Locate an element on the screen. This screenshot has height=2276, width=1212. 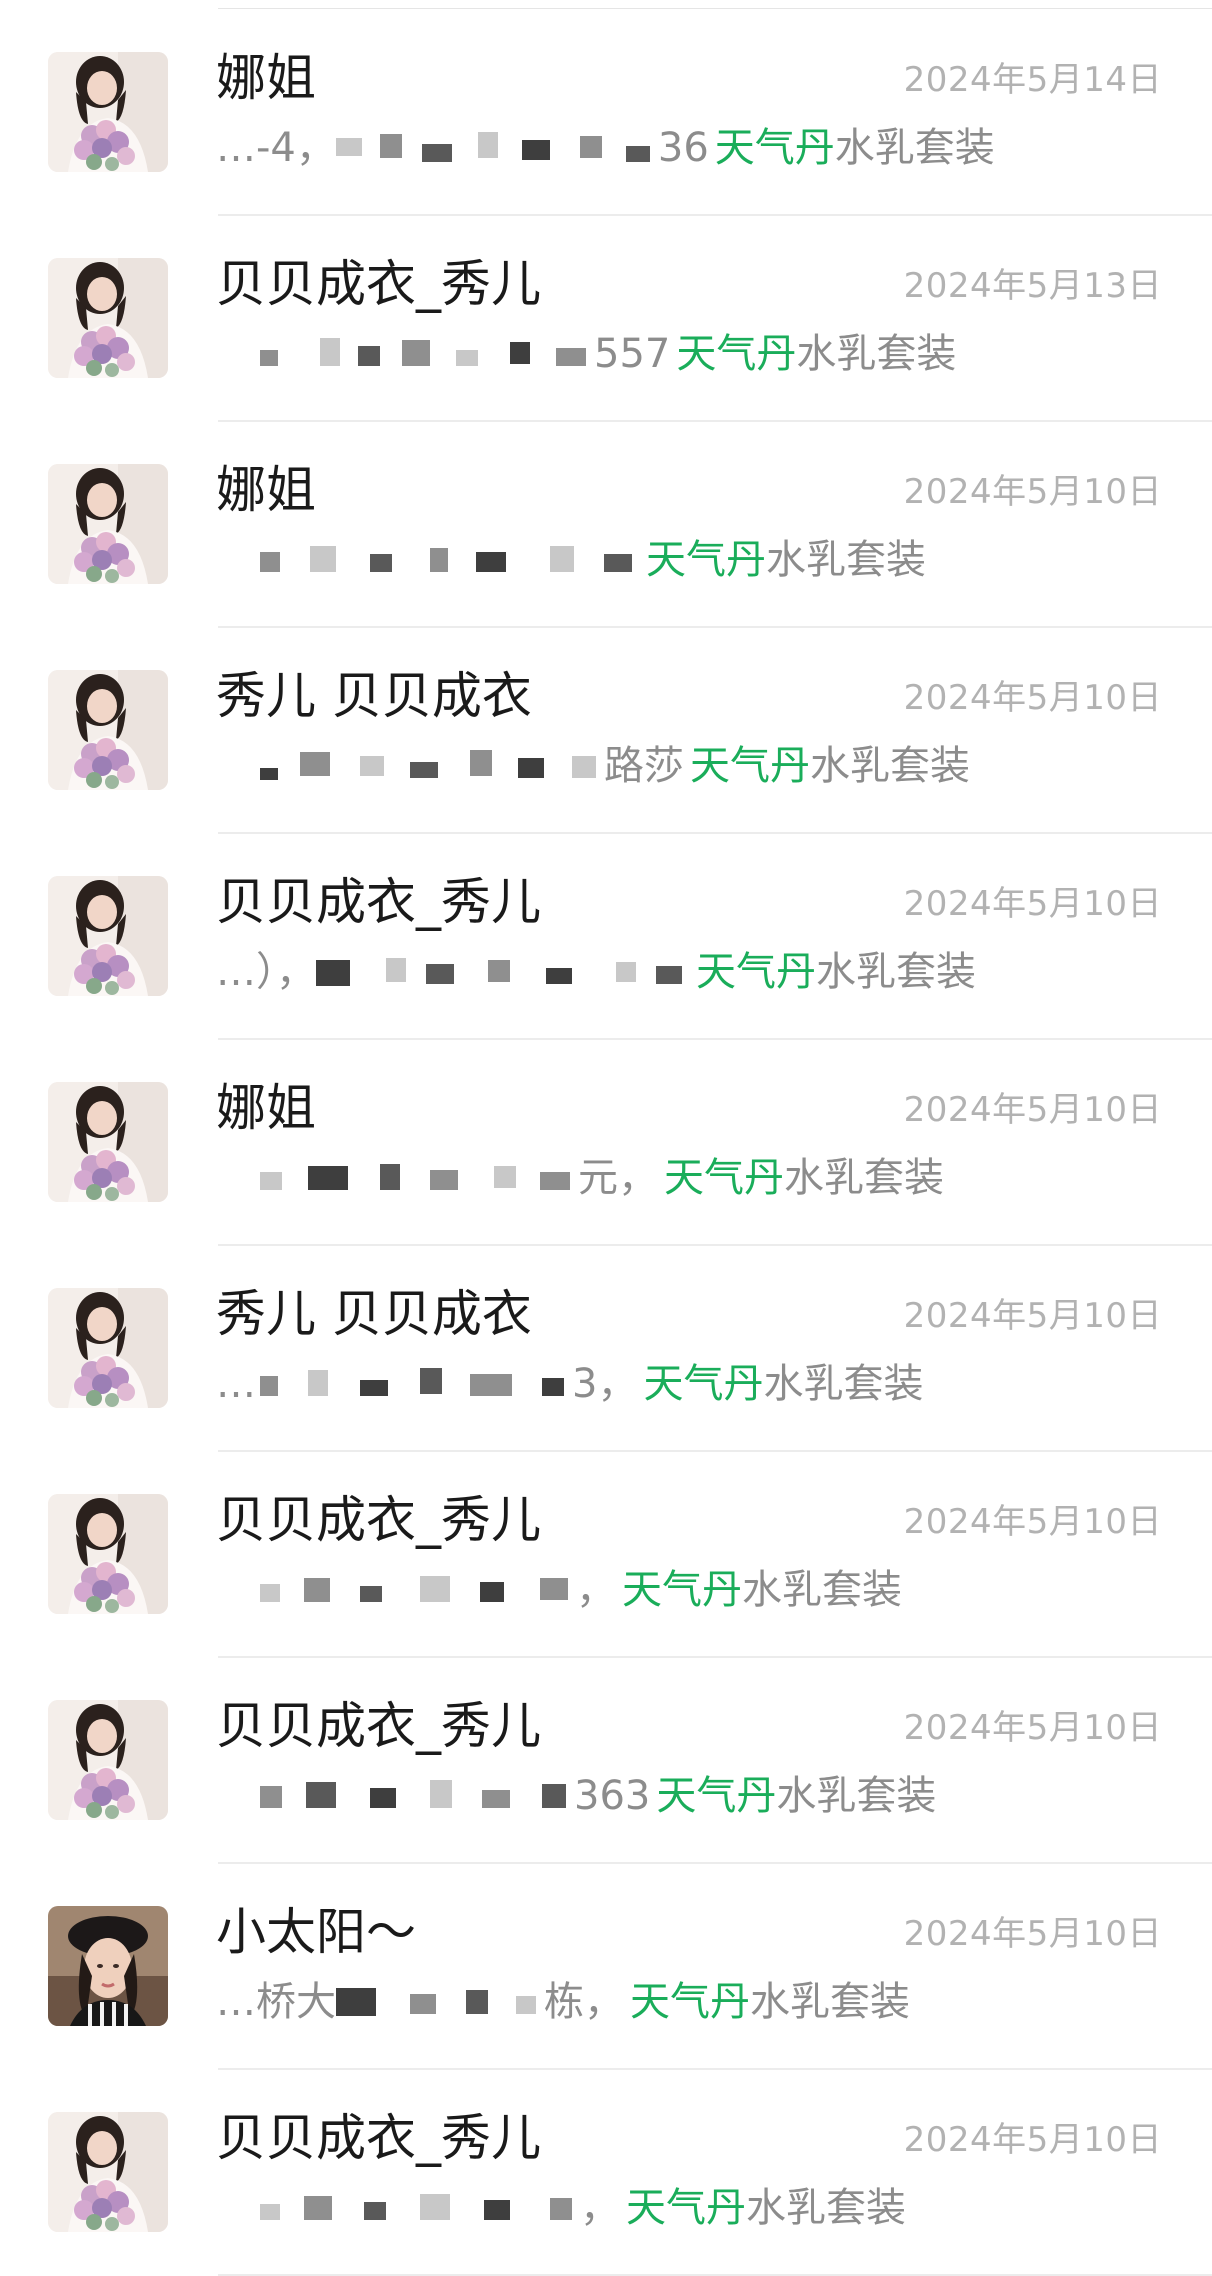
top-divider is located at coordinates (715, 8).